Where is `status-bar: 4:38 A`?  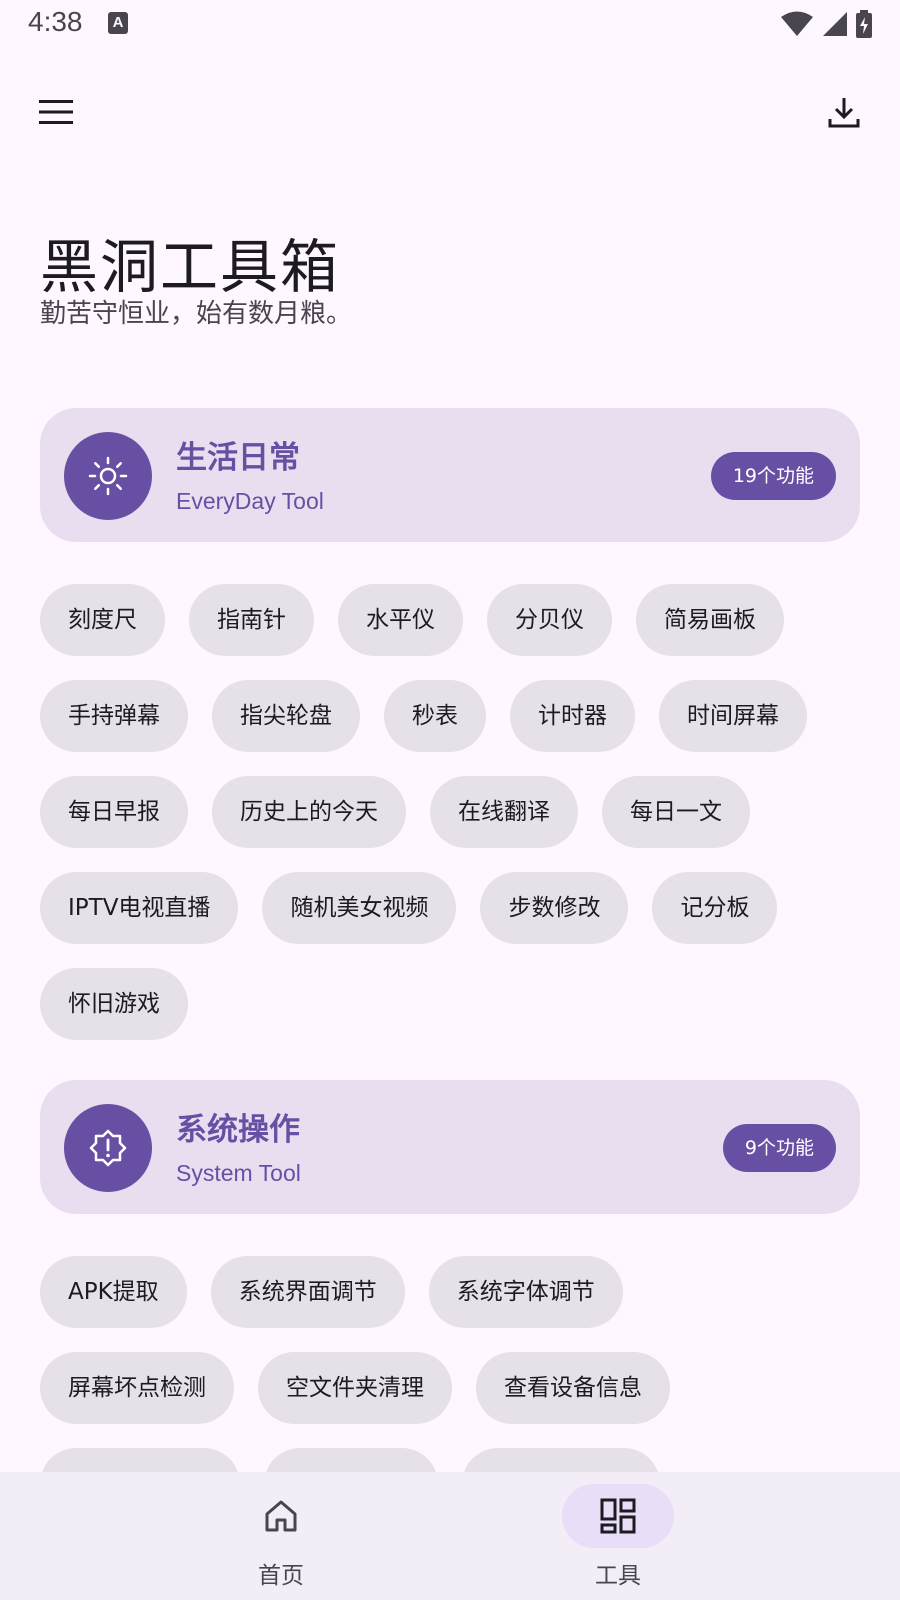 status-bar: 4:38 A is located at coordinates (450, 24).